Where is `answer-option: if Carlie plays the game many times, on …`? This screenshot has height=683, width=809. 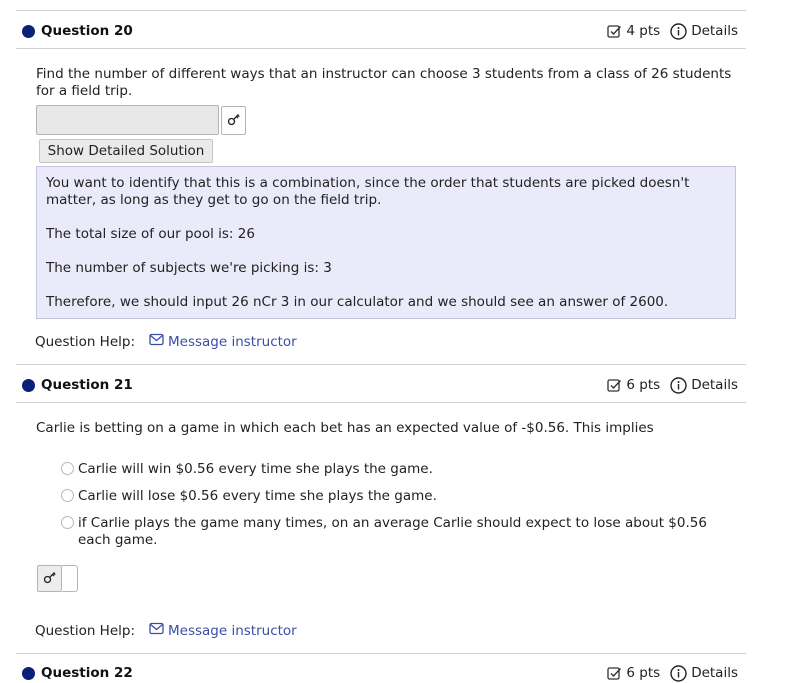
answer-option: if Carlie plays the game many times, on … is located at coordinates (396, 532).